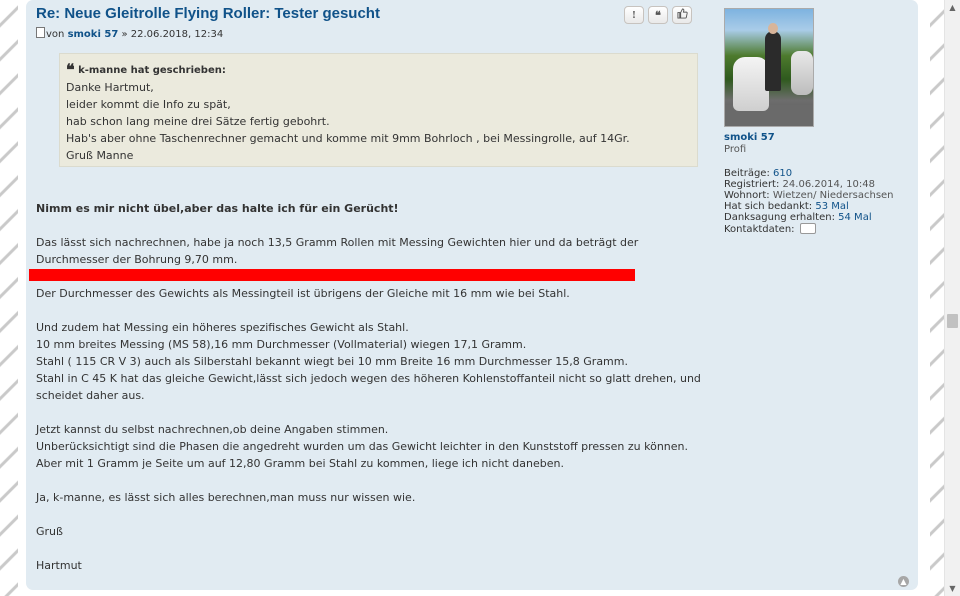  What do you see at coordinates (372, 531) in the screenshot?
I see `paragraph: Gruß` at bounding box center [372, 531].